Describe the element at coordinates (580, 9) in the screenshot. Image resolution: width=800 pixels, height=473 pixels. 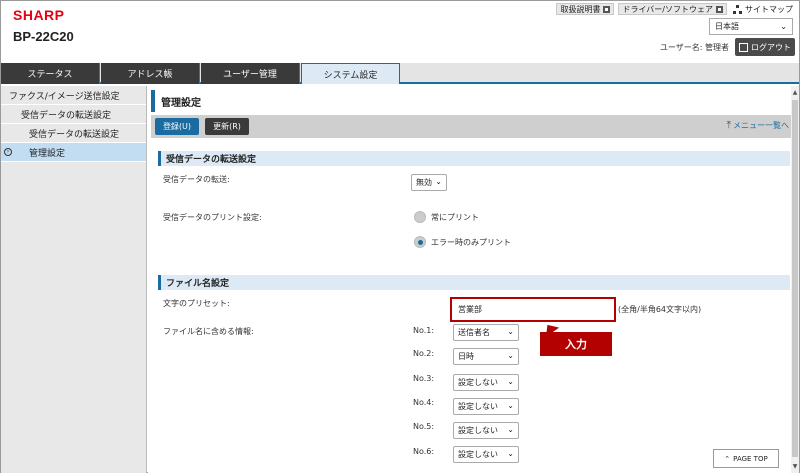
I see `manual-link-label: 取扱説明書` at that location.